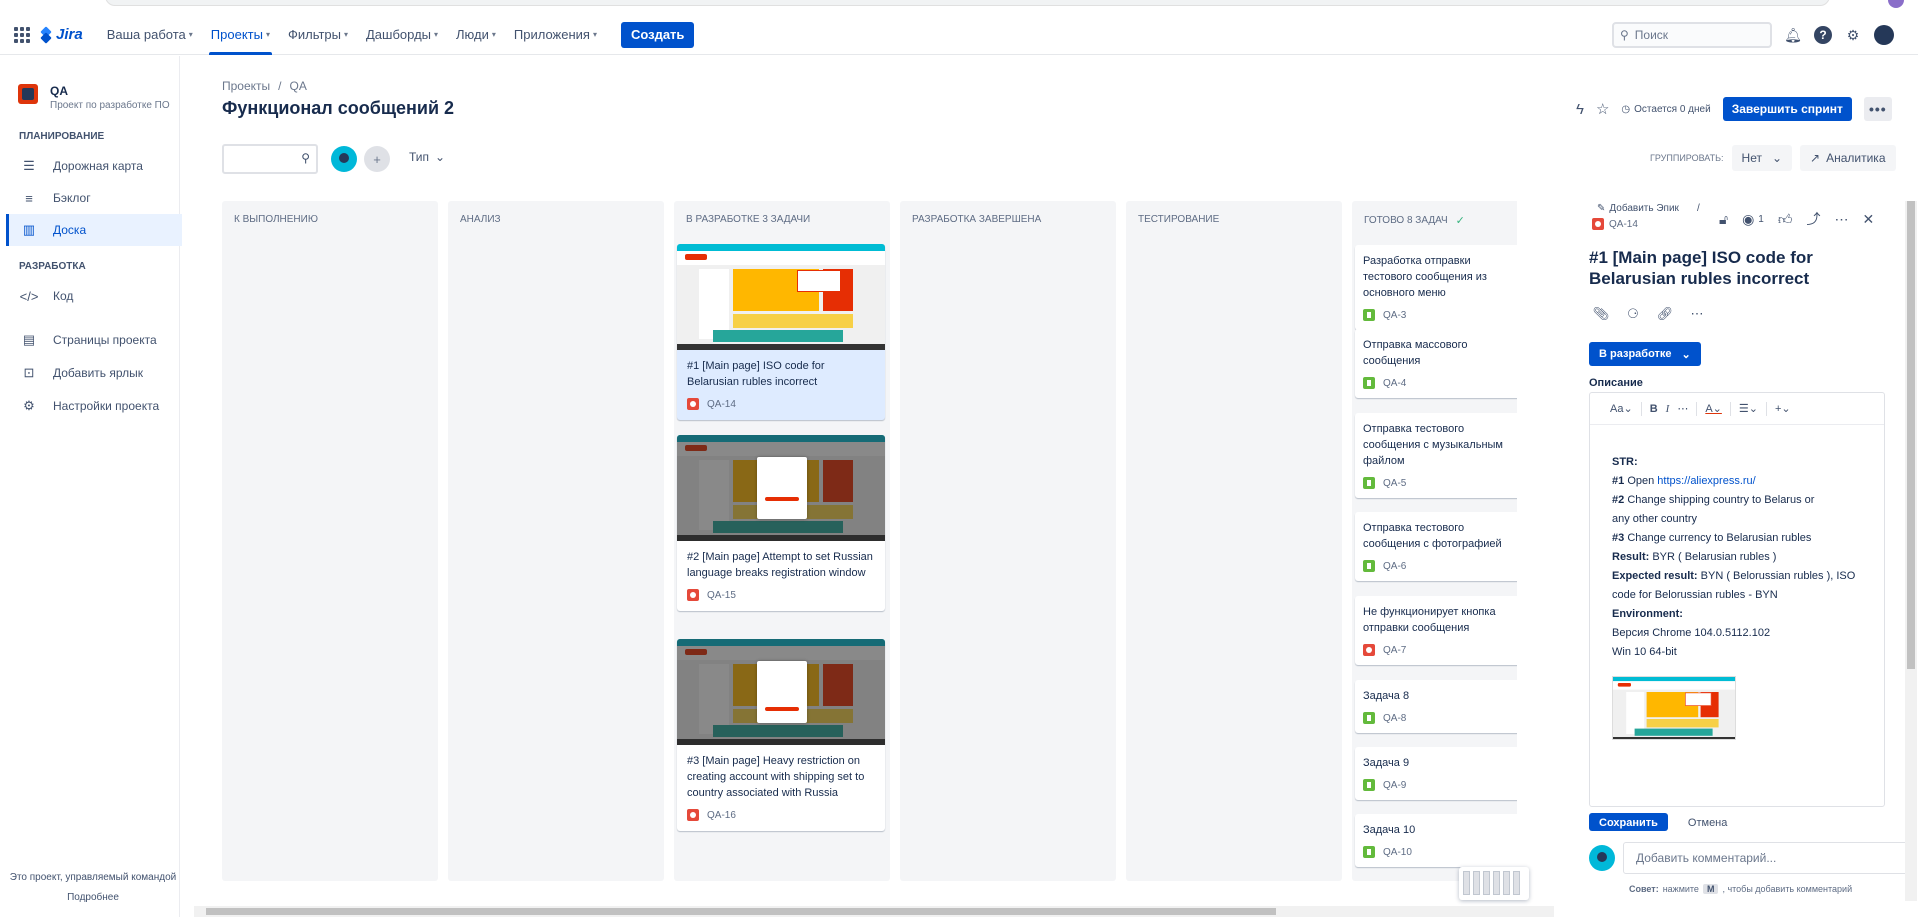 The width and height of the screenshot is (1918, 917). What do you see at coordinates (1896, 4) in the screenshot?
I see `browser-profile-icon` at bounding box center [1896, 4].